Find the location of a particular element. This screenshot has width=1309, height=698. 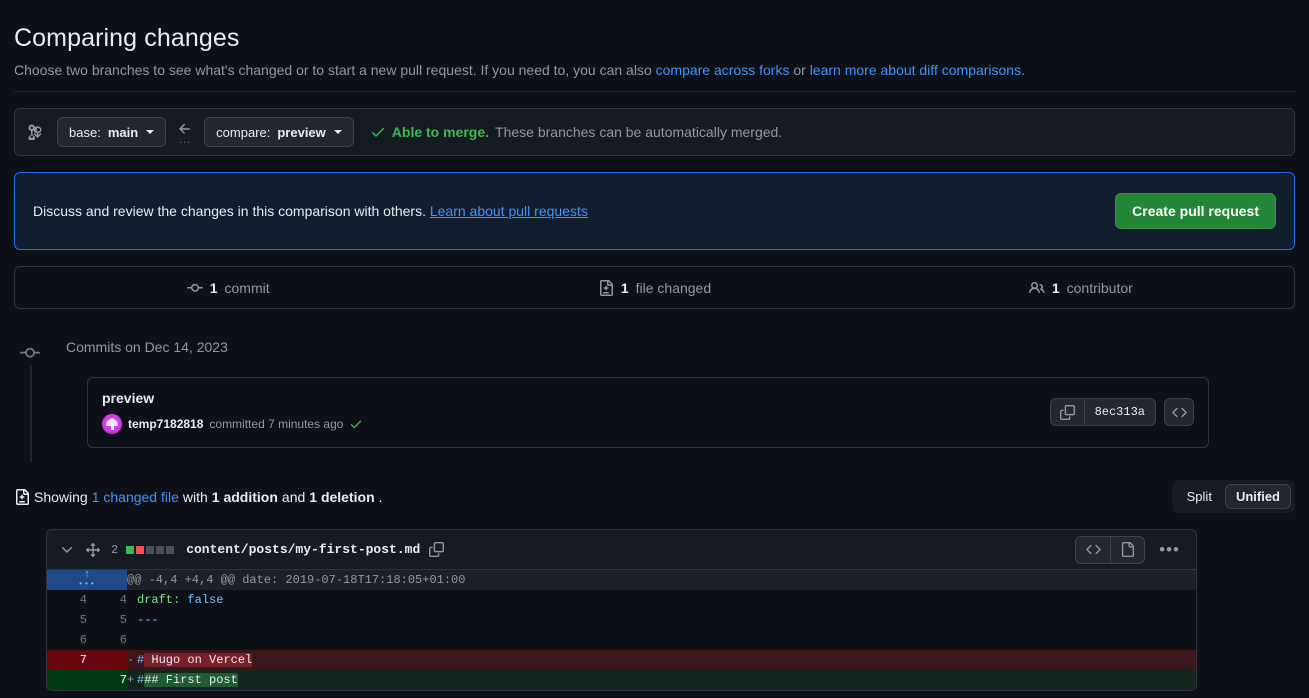

diff-view-toggle: Split Unified is located at coordinates (1233, 496).